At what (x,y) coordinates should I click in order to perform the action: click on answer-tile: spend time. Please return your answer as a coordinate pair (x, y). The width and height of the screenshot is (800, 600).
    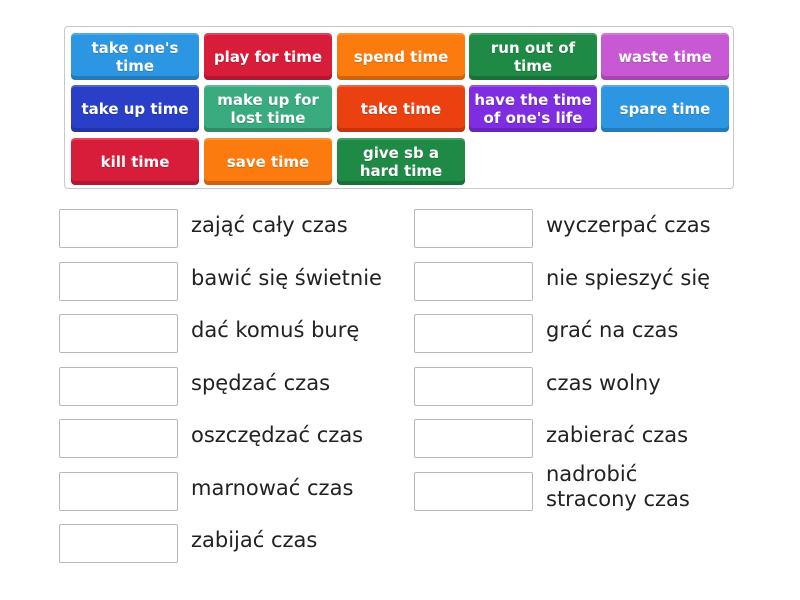
    Looking at the image, I should click on (401, 56).